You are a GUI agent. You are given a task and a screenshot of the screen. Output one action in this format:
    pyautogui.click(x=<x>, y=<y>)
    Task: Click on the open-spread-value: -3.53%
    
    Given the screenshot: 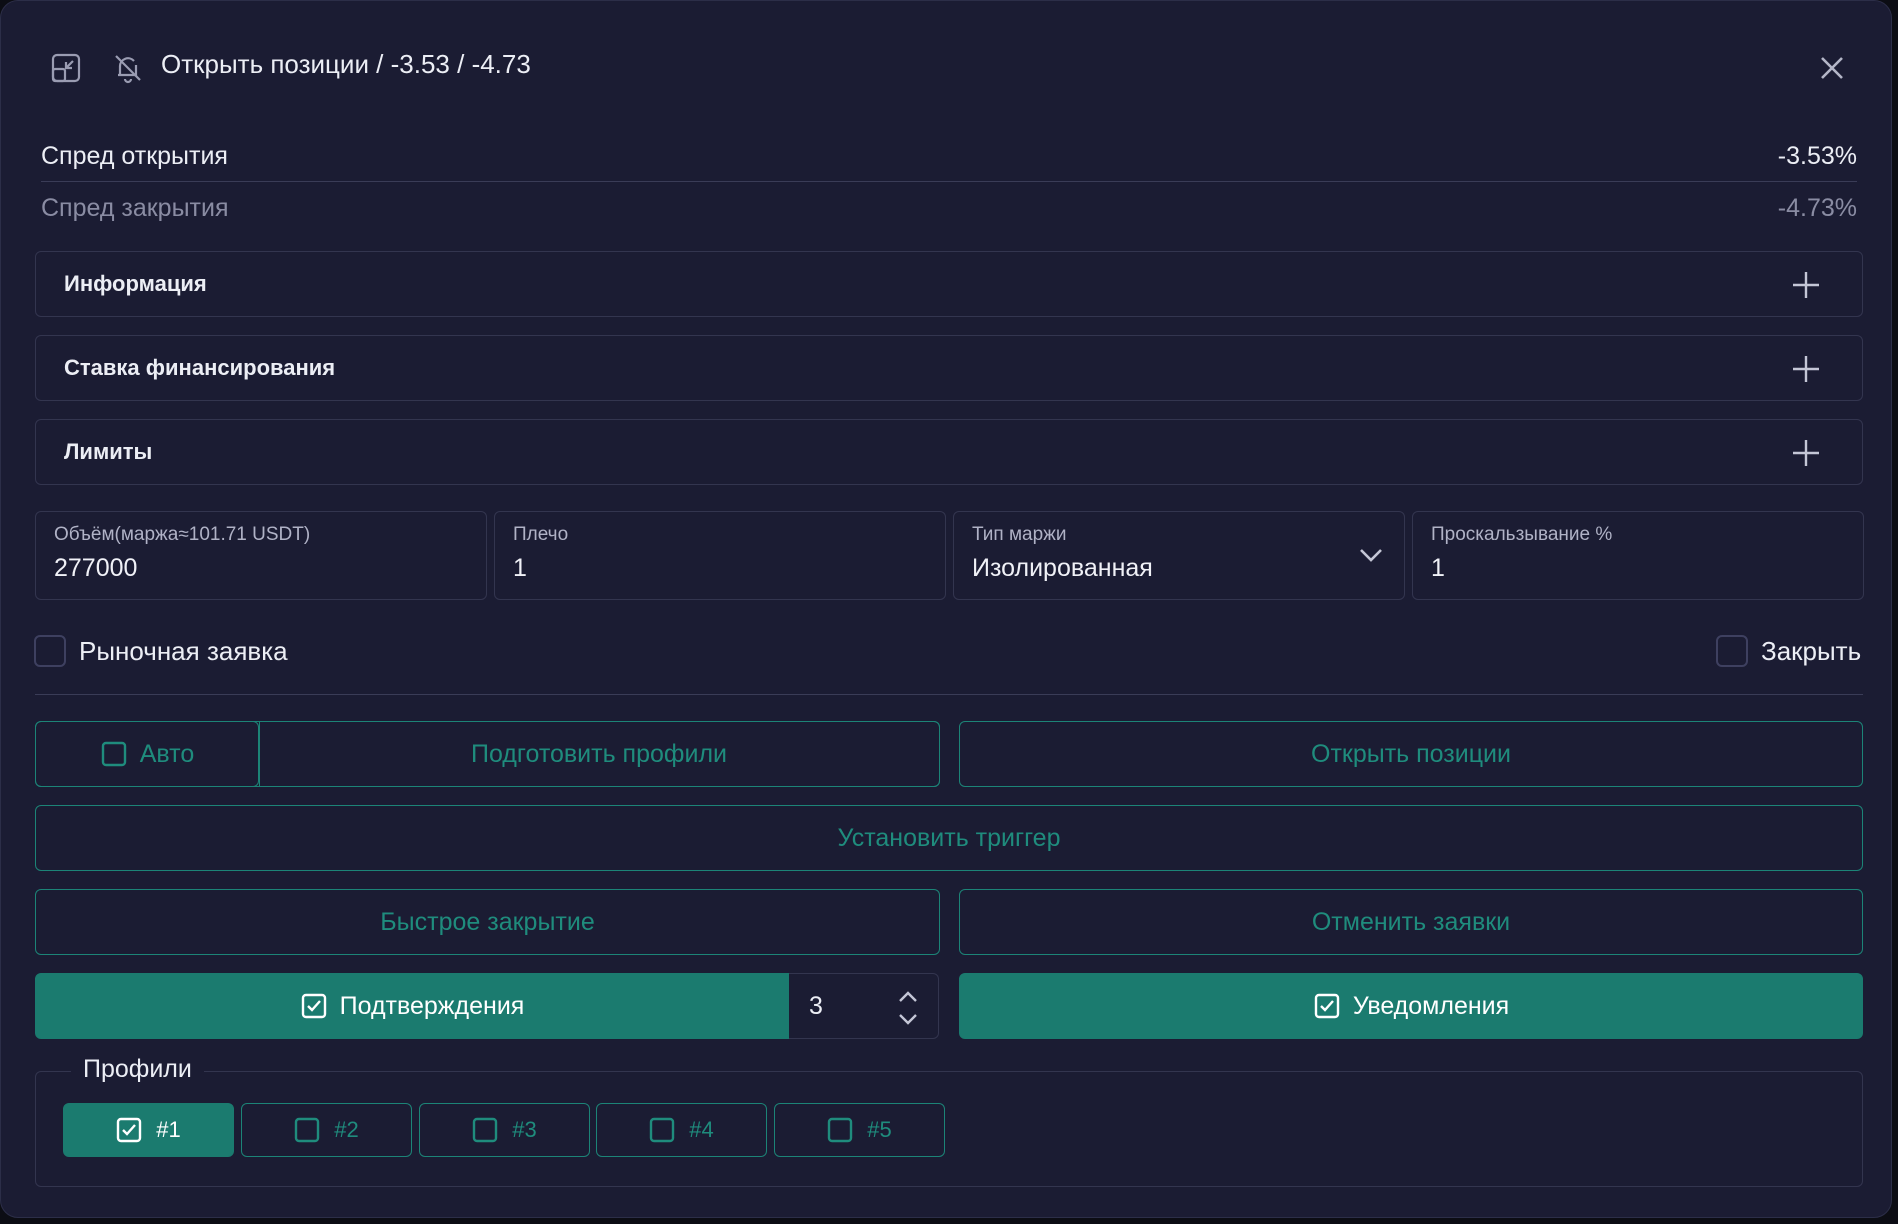 What is the action you would take?
    pyautogui.click(x=1817, y=156)
    